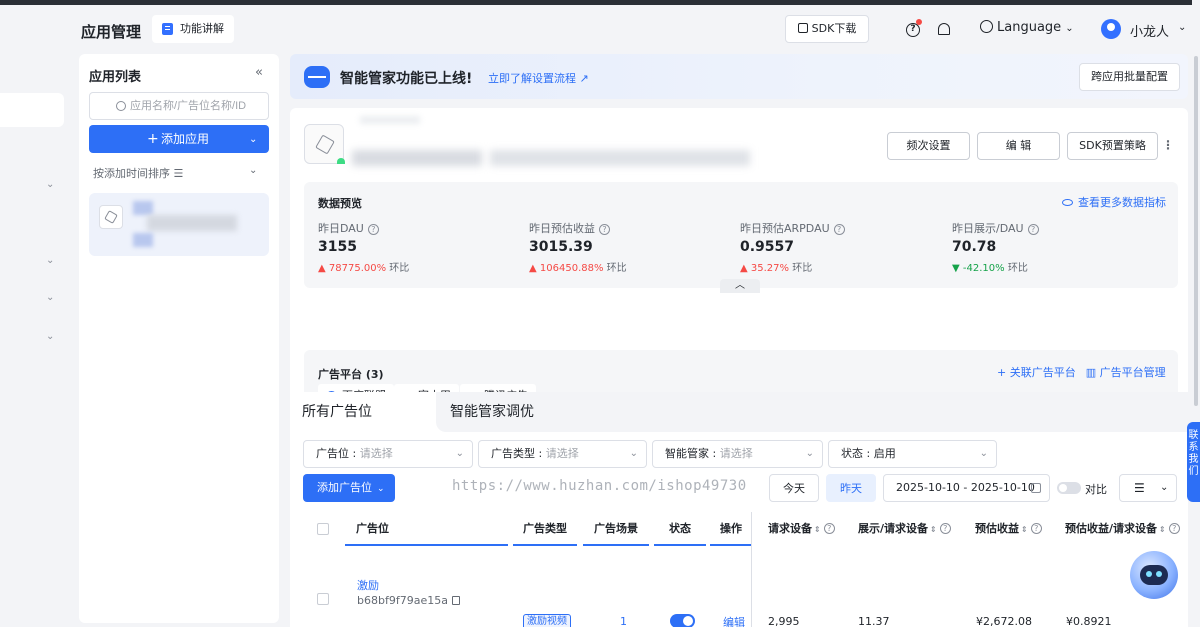 This screenshot has width=1200, height=627. Describe the element at coordinates (682, 620) in the screenshot. I see `status-switch` at that location.